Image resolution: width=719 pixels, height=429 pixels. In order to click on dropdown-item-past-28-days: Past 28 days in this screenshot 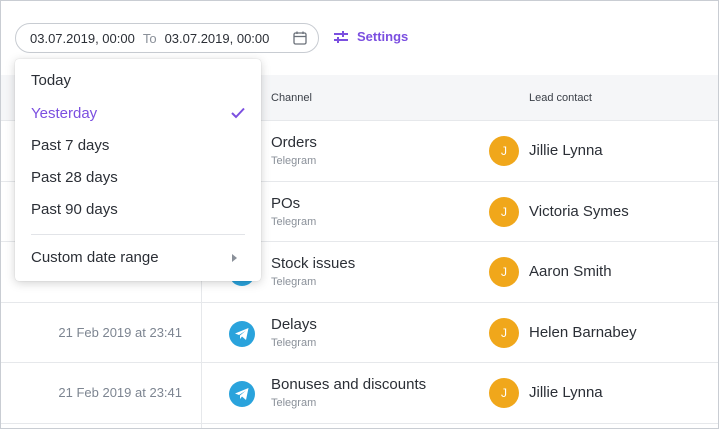, I will do `click(138, 178)`.